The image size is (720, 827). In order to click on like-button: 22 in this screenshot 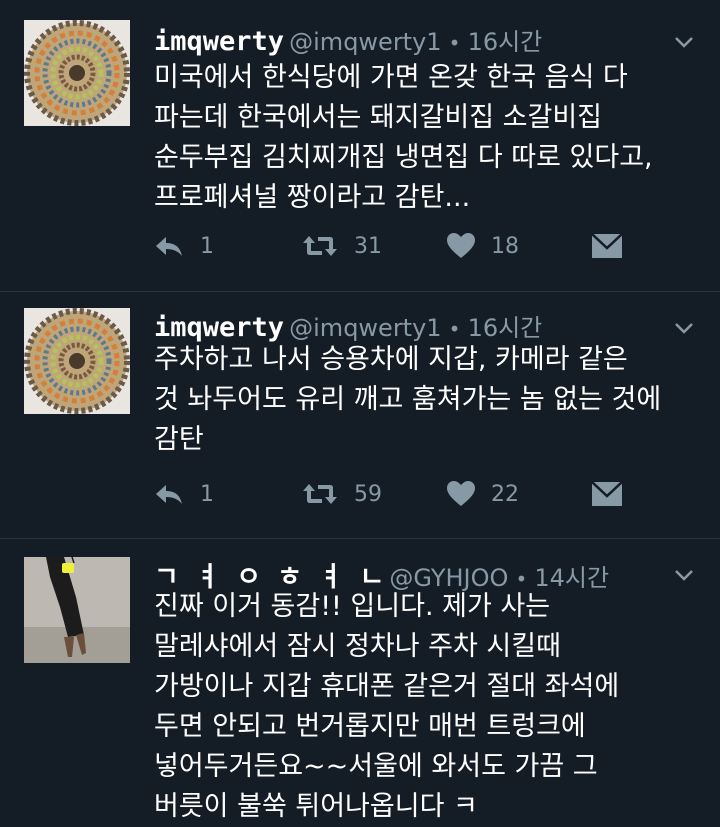, I will do `click(483, 494)`.